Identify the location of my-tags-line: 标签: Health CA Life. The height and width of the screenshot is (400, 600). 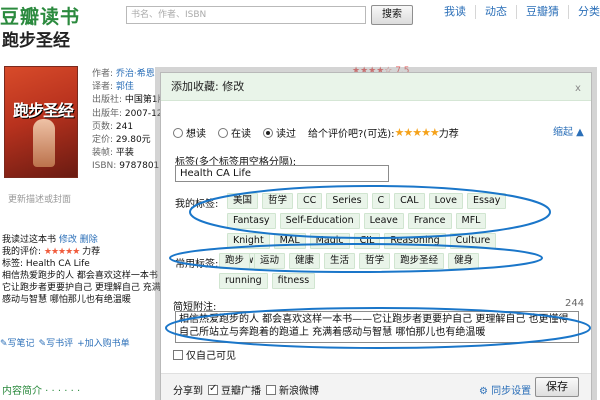
(46, 264).